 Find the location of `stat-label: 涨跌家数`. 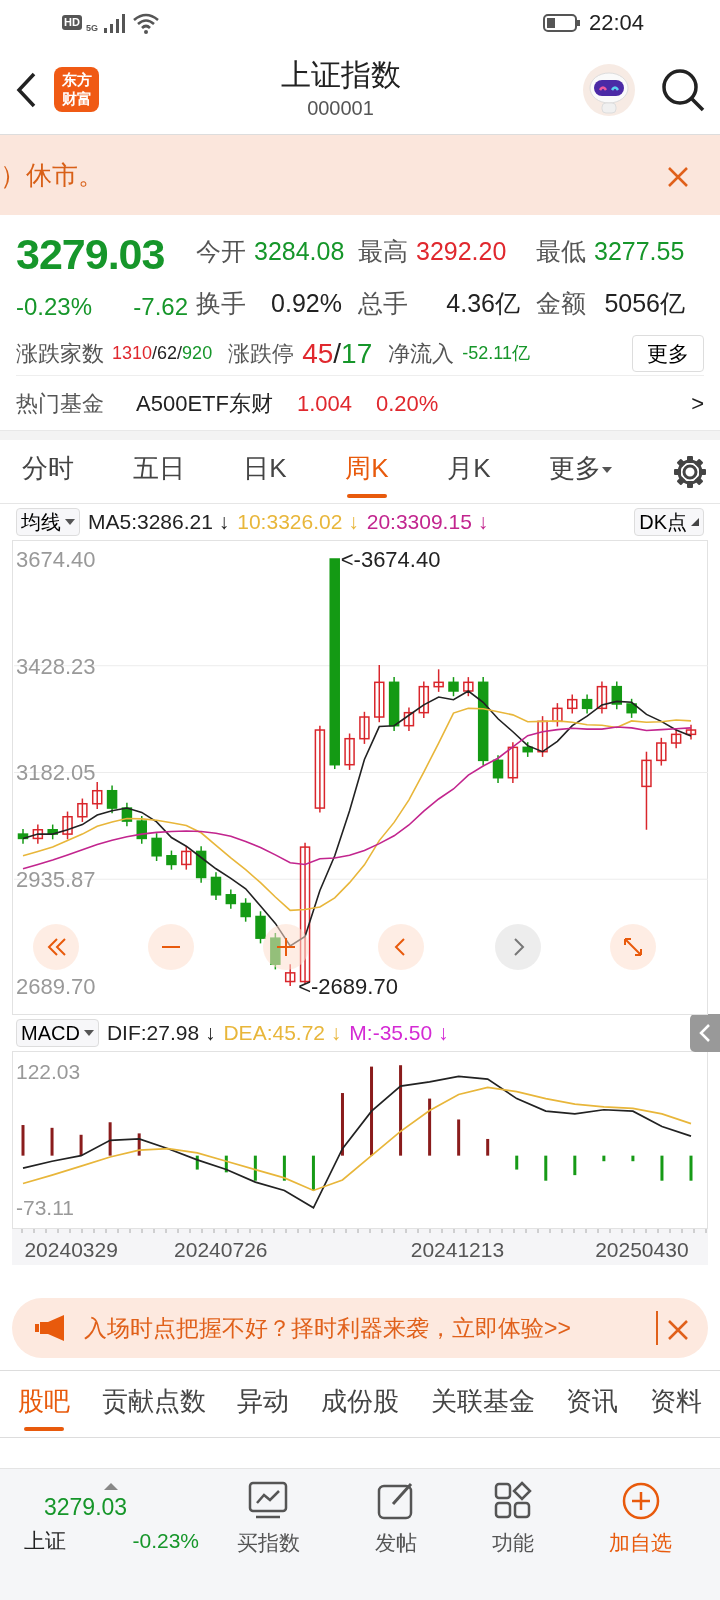

stat-label: 涨跌家数 is located at coordinates (60, 354).